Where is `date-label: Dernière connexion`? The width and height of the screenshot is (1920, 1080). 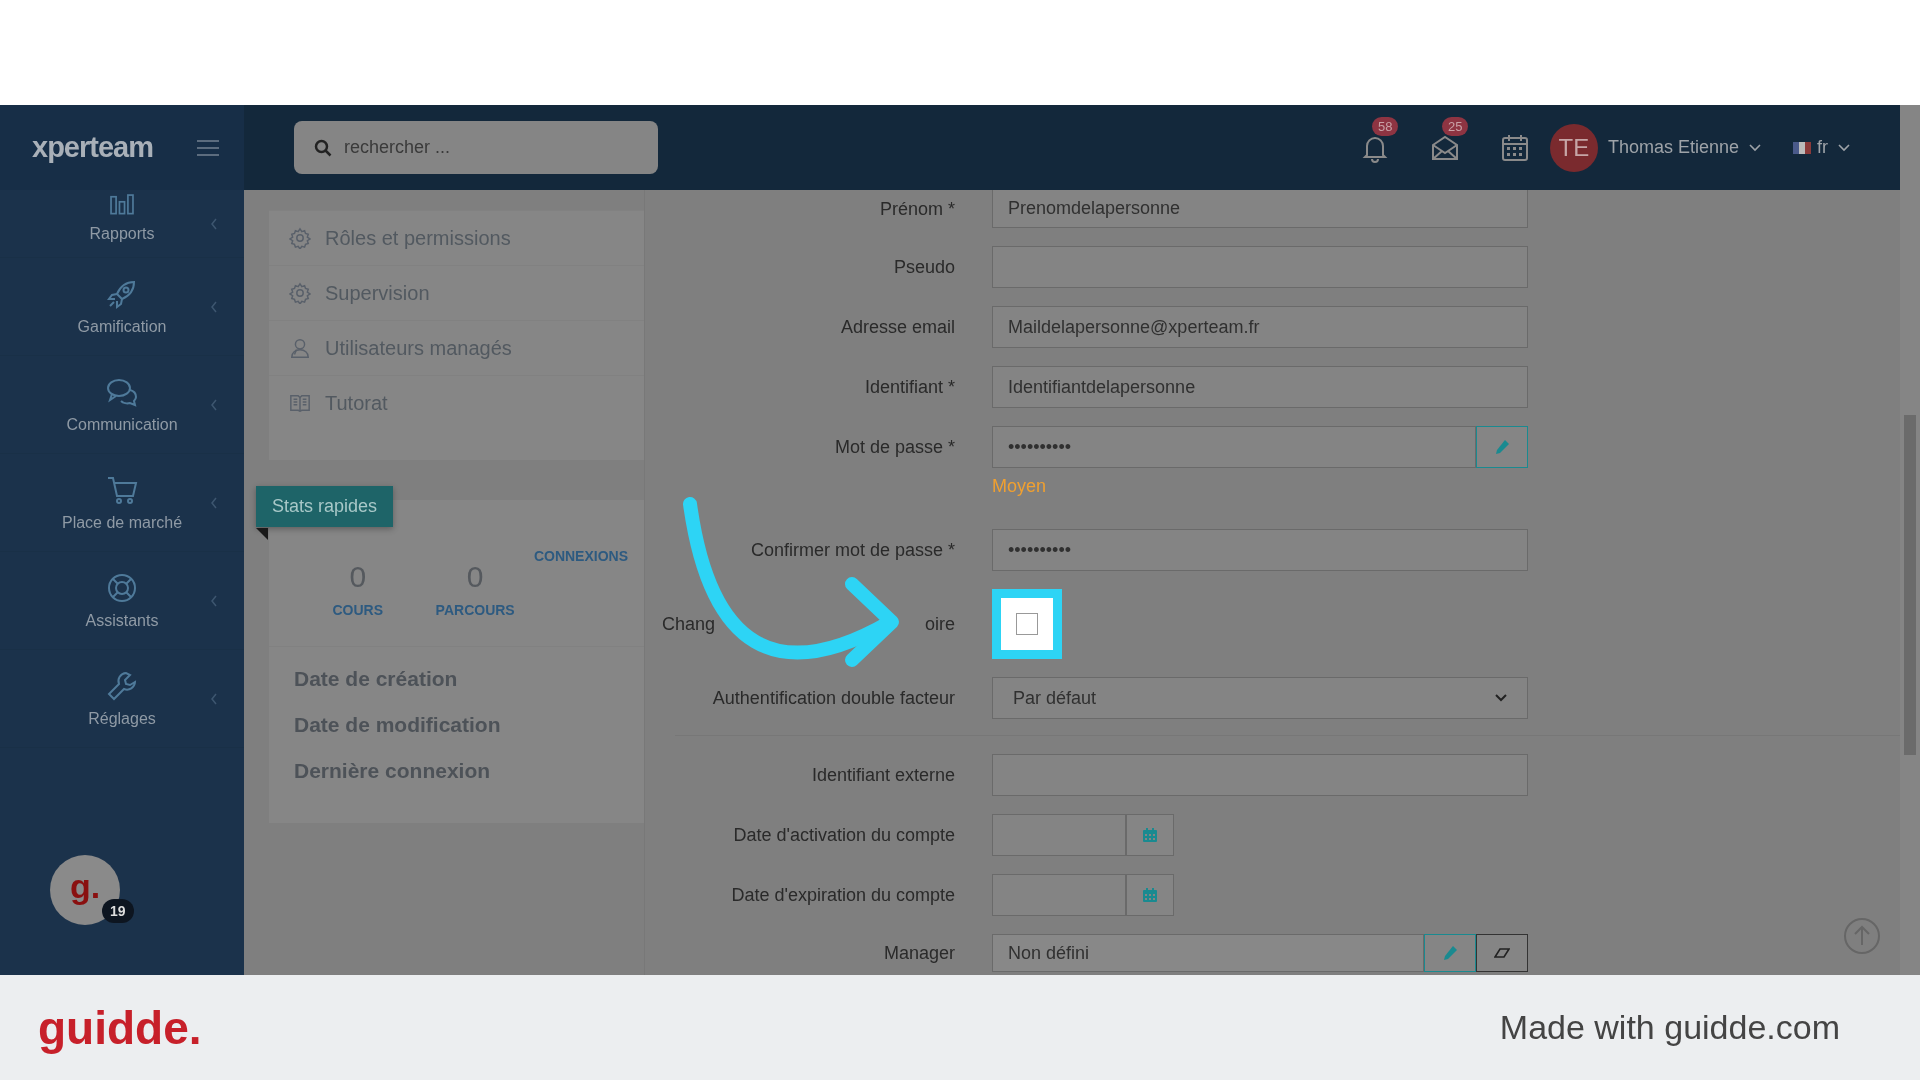 date-label: Dernière connexion is located at coordinates (393, 771).